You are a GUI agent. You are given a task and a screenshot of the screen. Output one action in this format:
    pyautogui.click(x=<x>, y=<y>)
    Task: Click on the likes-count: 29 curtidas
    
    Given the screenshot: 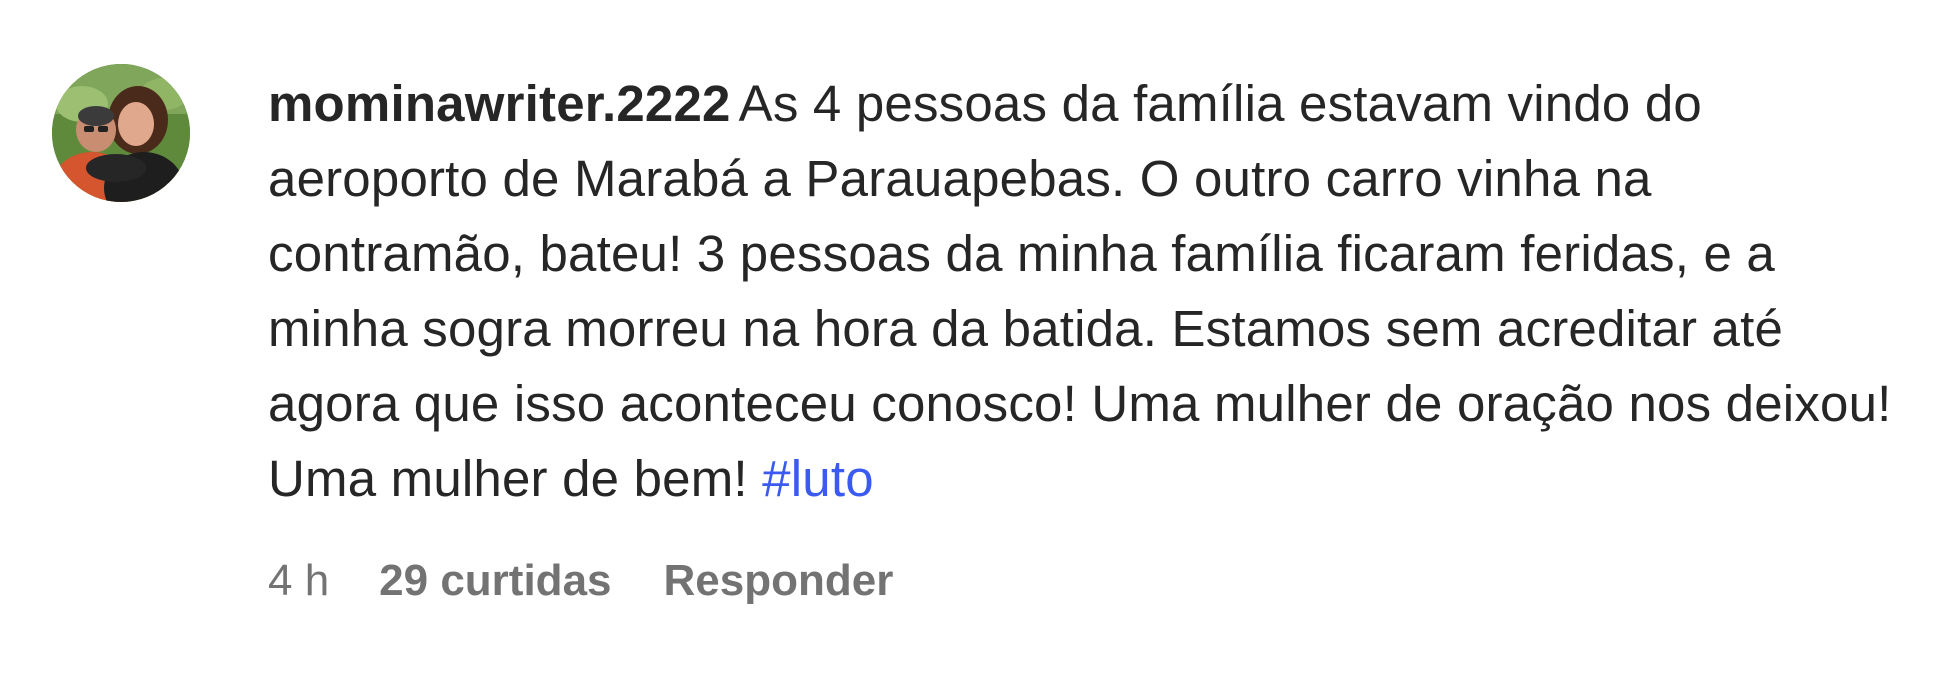 What is the action you would take?
    pyautogui.click(x=495, y=581)
    